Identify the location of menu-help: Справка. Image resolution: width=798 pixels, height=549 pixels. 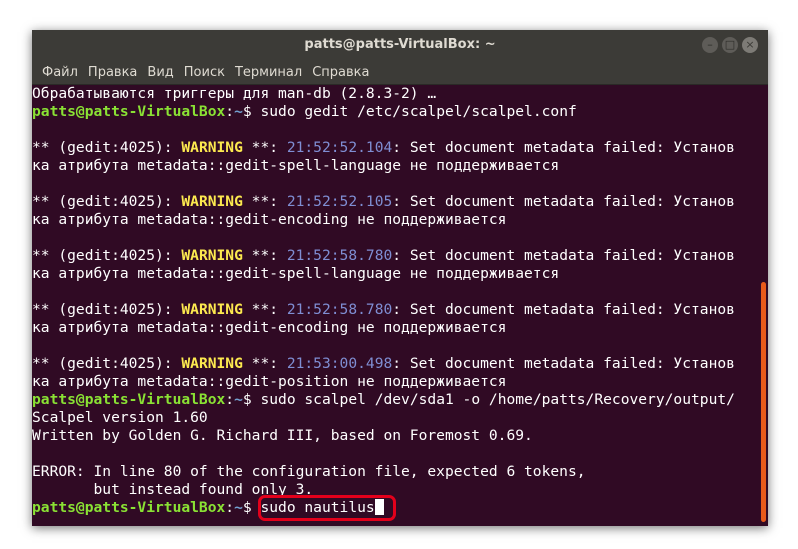
(340, 72).